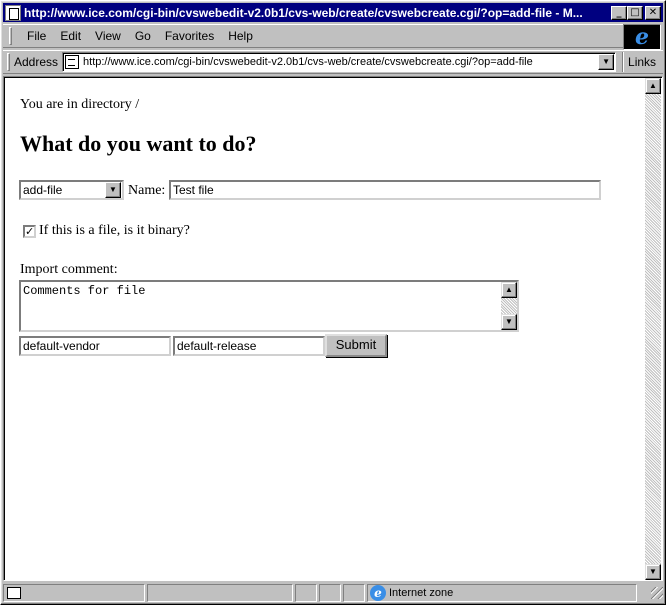 The height and width of the screenshot is (605, 666). I want to click on status-main-pane, so click(74, 593).